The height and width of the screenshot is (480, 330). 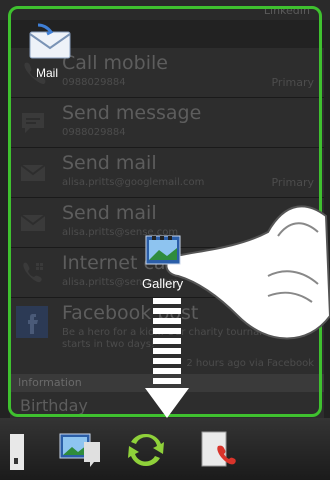 I want to click on drag-down-arrow-icon, so click(x=167, y=358).